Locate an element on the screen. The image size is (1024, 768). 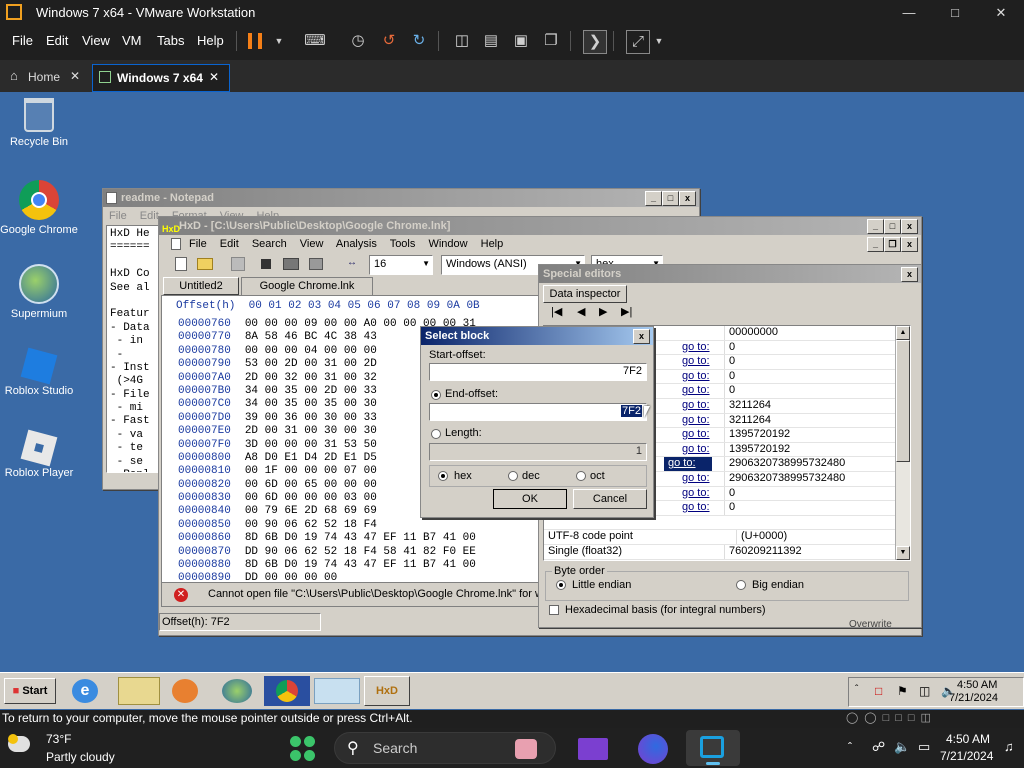
menu-analysis: Analysis is located at coordinates (356, 244).